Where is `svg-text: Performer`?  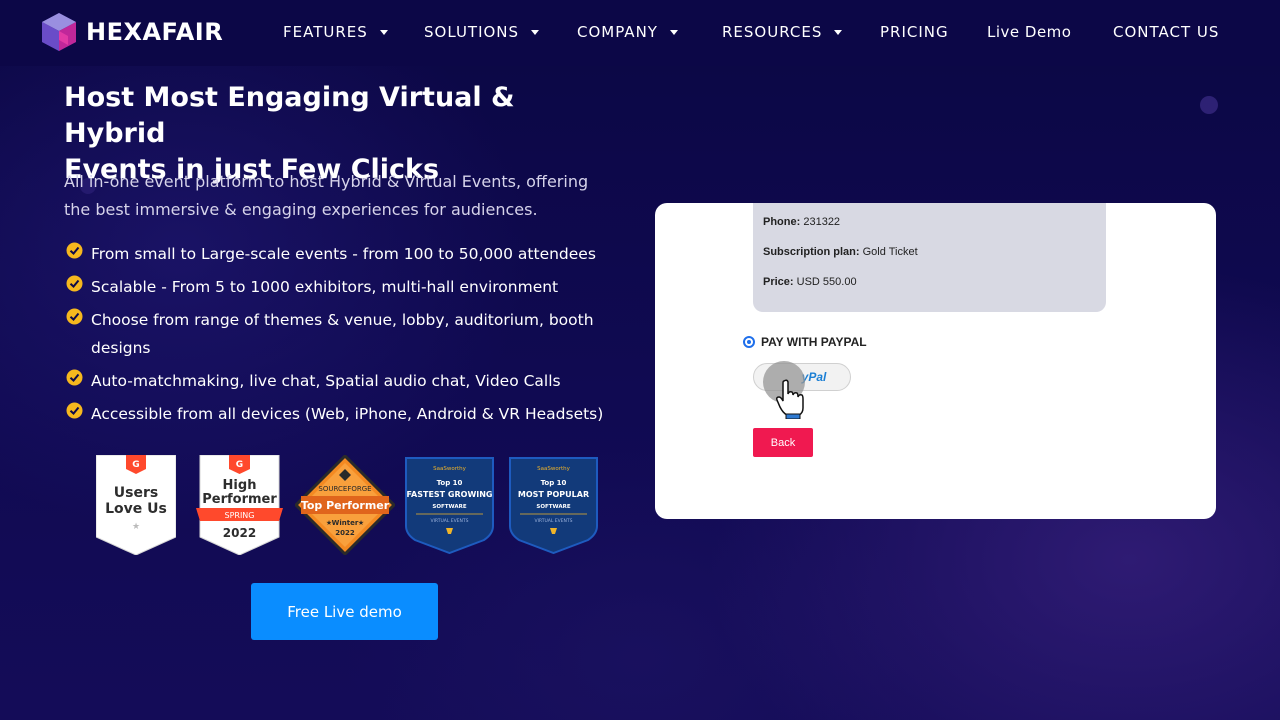
svg-text: Performer is located at coordinates (239, 499).